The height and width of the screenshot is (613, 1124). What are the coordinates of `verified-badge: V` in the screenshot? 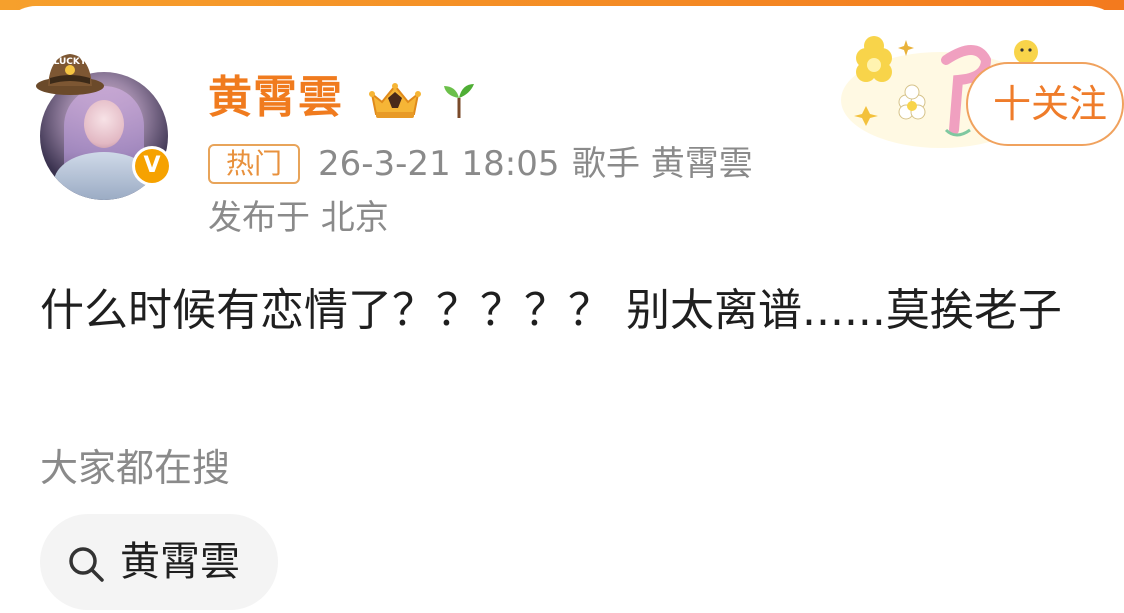 It's located at (152, 166).